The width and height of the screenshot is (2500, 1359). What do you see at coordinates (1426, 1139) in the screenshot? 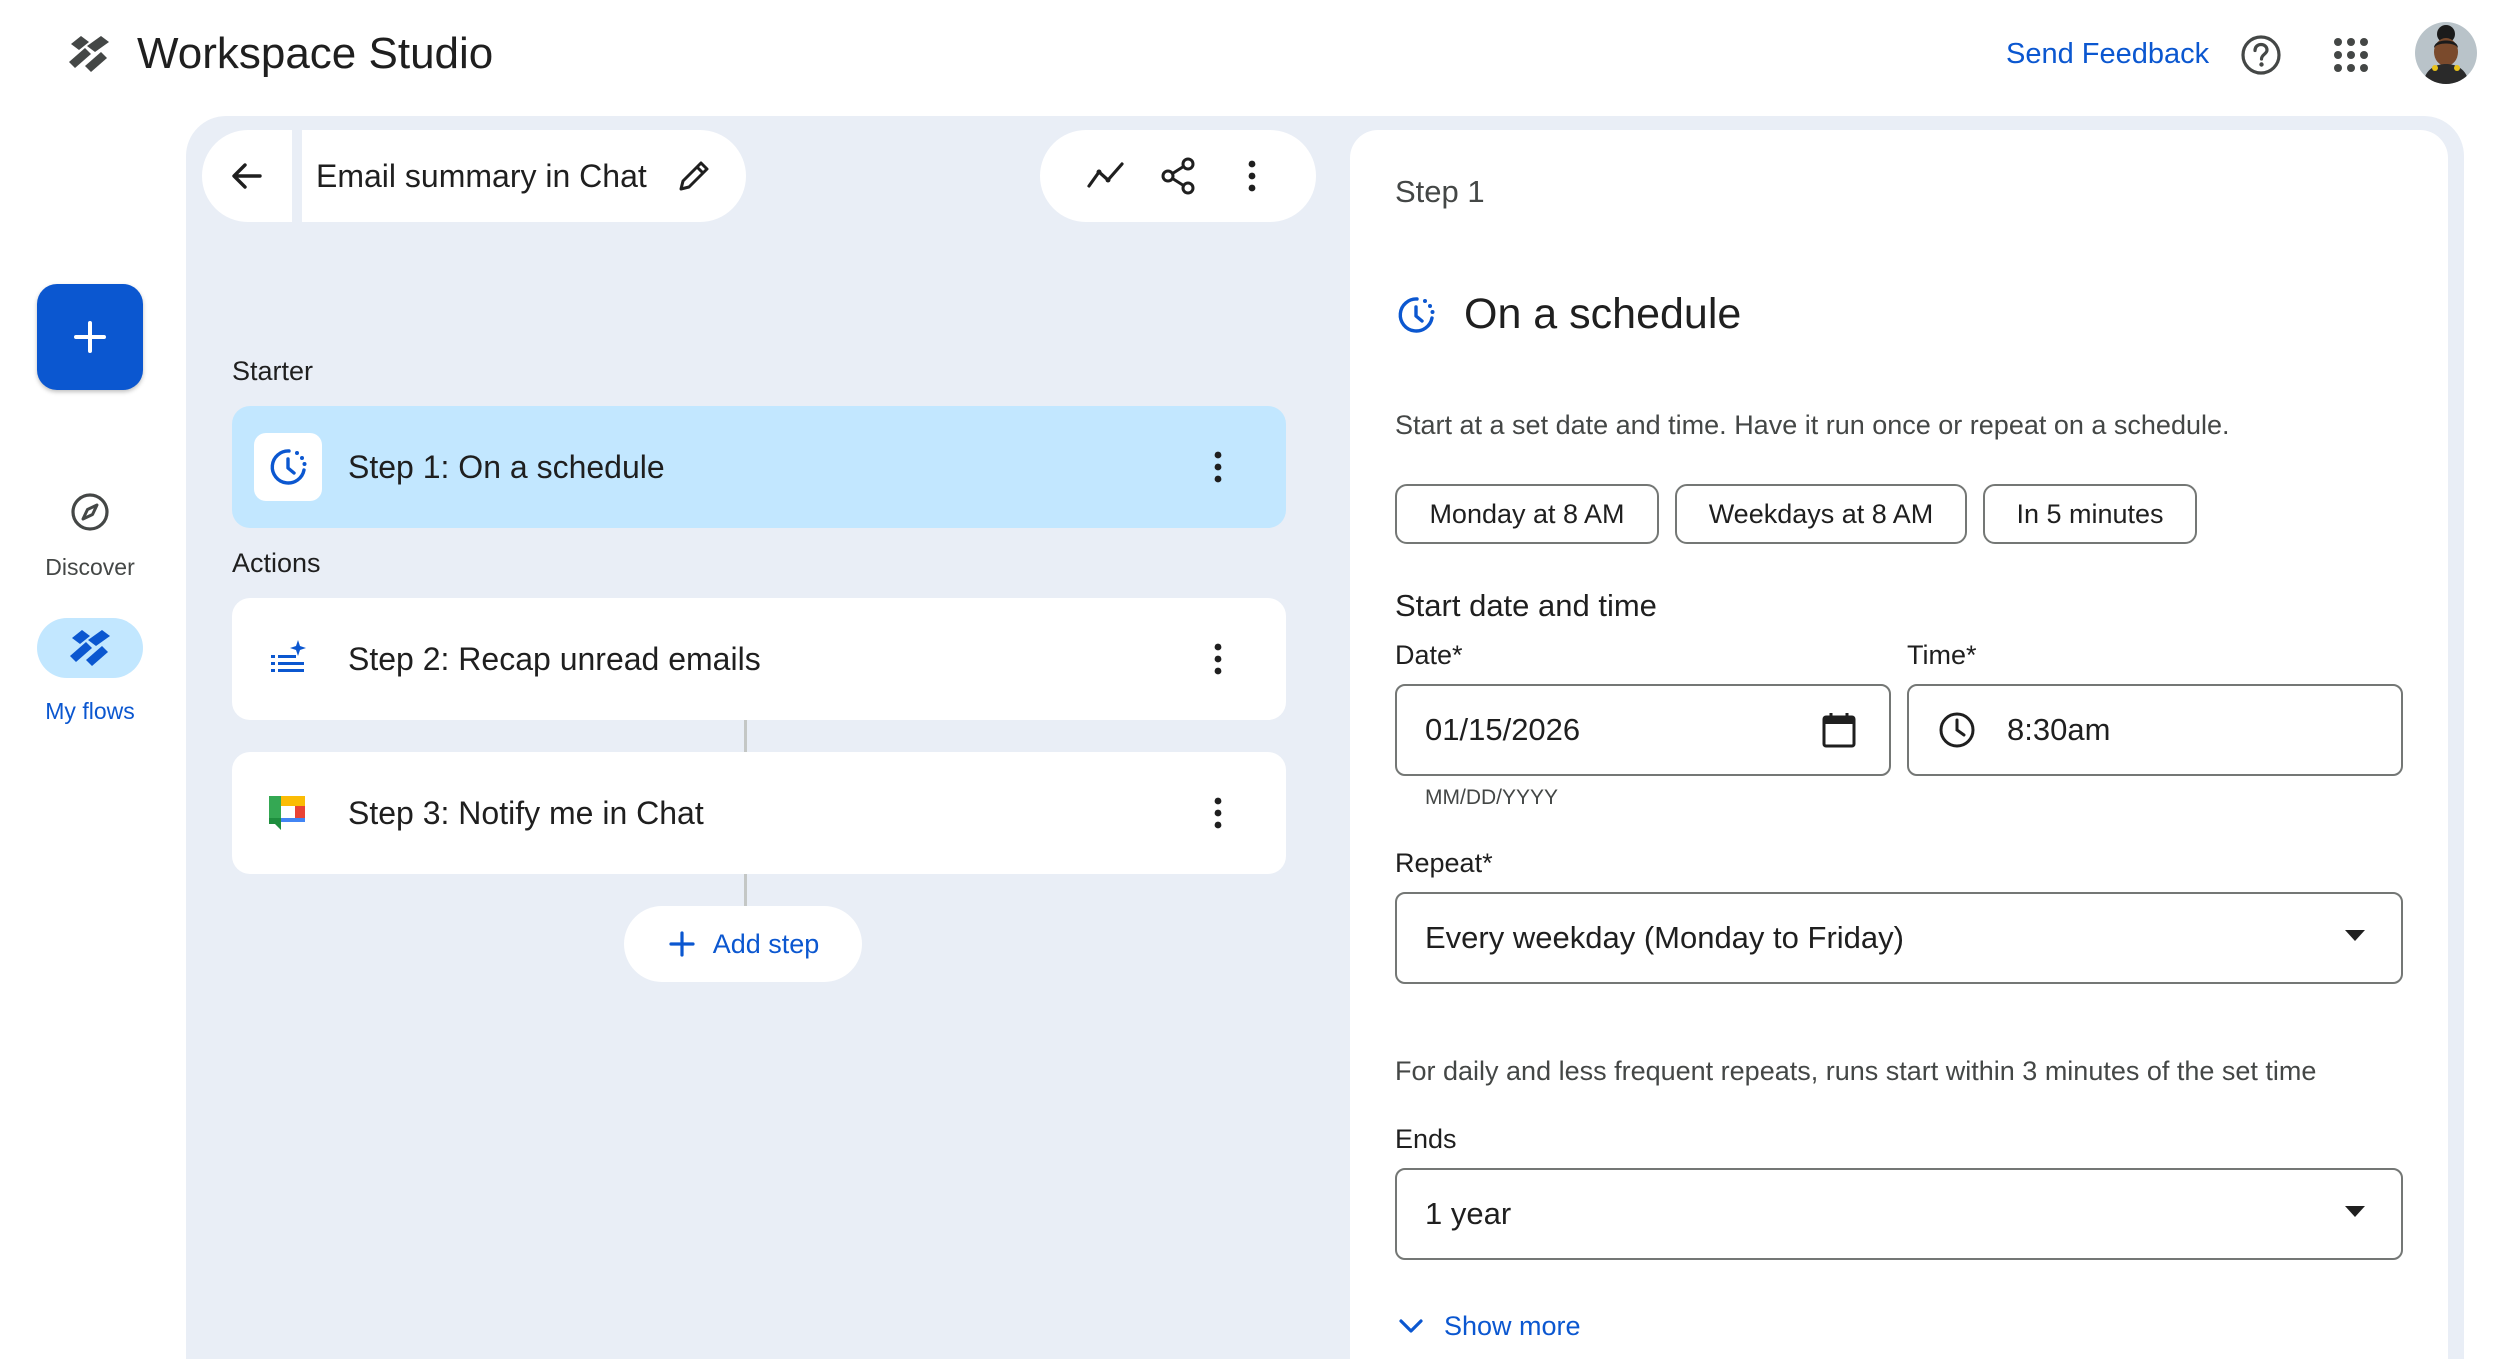
I see `ends-label: Ends` at bounding box center [1426, 1139].